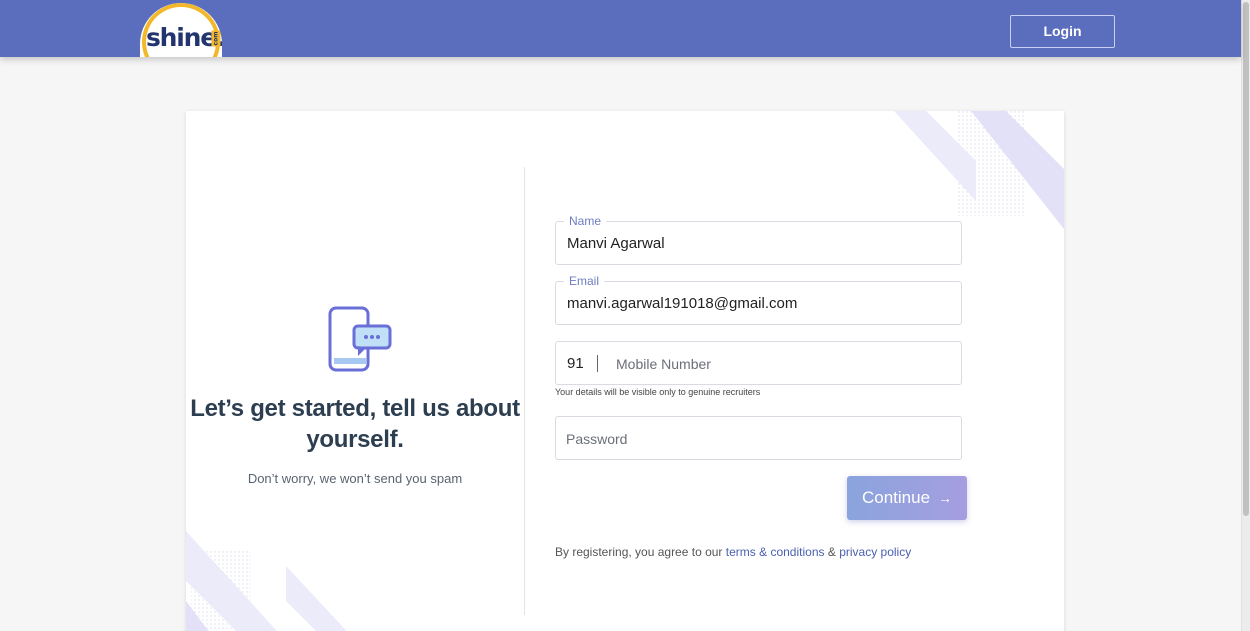  What do you see at coordinates (945, 498) in the screenshot?
I see `arrow-right-icon: →` at bounding box center [945, 498].